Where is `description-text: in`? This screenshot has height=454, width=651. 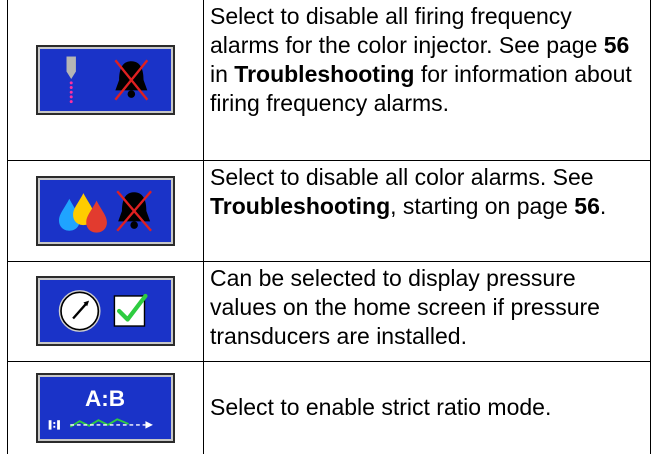
description-text: in is located at coordinates (222, 74).